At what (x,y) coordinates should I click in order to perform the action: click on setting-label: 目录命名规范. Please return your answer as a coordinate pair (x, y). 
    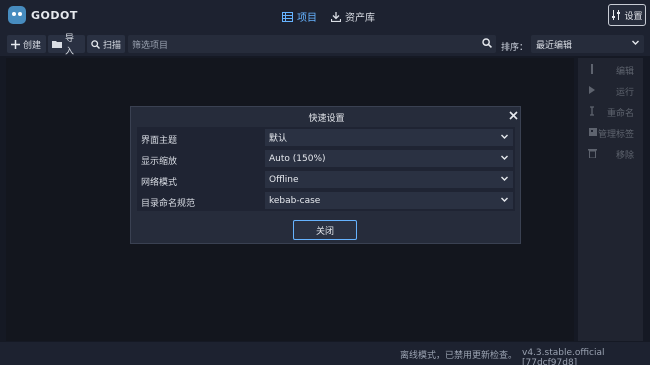
    Looking at the image, I should click on (168, 204).